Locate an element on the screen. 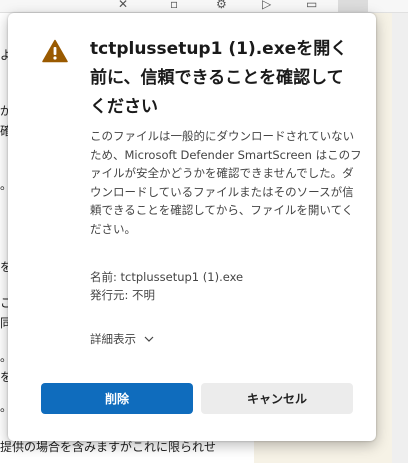  downloads-button is located at coordinates (353, 6).